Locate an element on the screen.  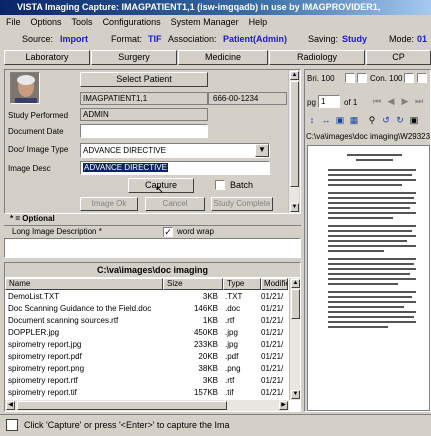
tab-laboratory: Laboratory is located at coordinates (47, 57).